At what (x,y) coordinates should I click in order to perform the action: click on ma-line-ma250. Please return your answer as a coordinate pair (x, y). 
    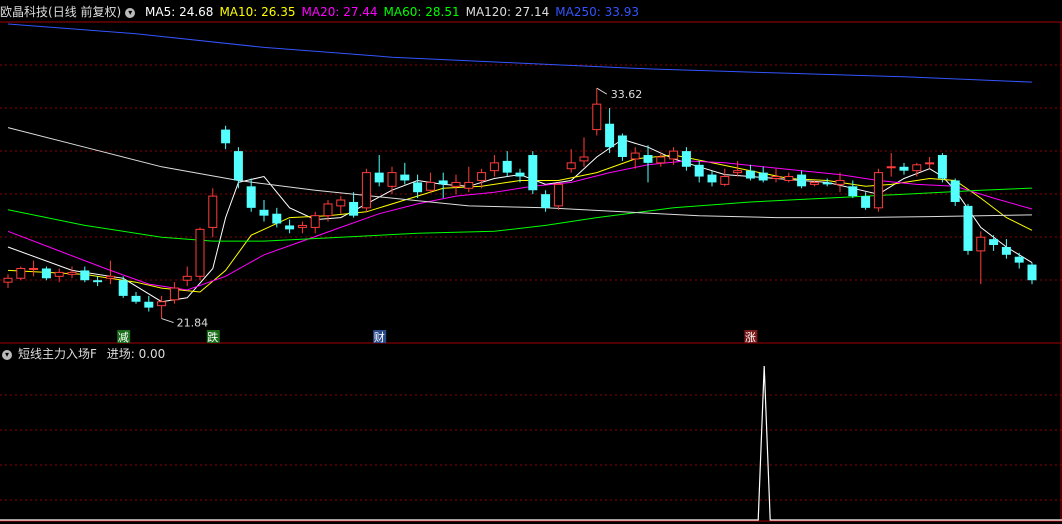
    Looking at the image, I should click on (520, 53).